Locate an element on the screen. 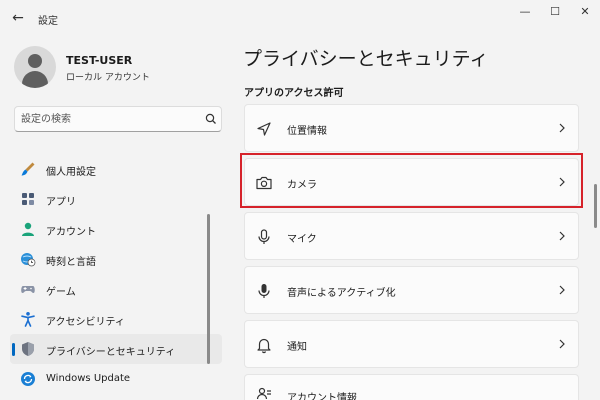 The image size is (600, 400). setting-microphone: マイク is located at coordinates (411, 236).